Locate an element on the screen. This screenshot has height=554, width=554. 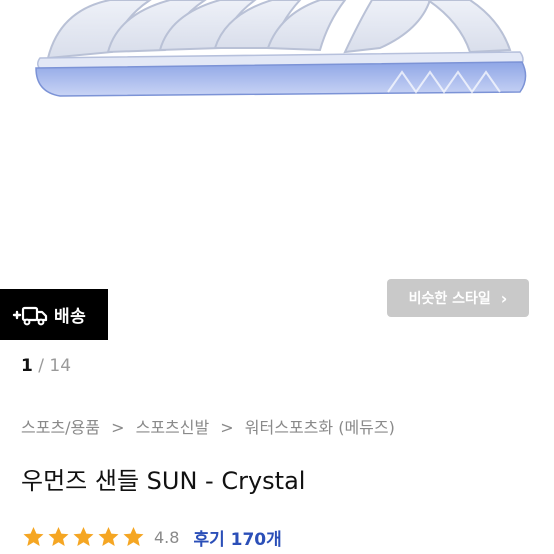
image-pager: 1 / 14 is located at coordinates (46, 366).